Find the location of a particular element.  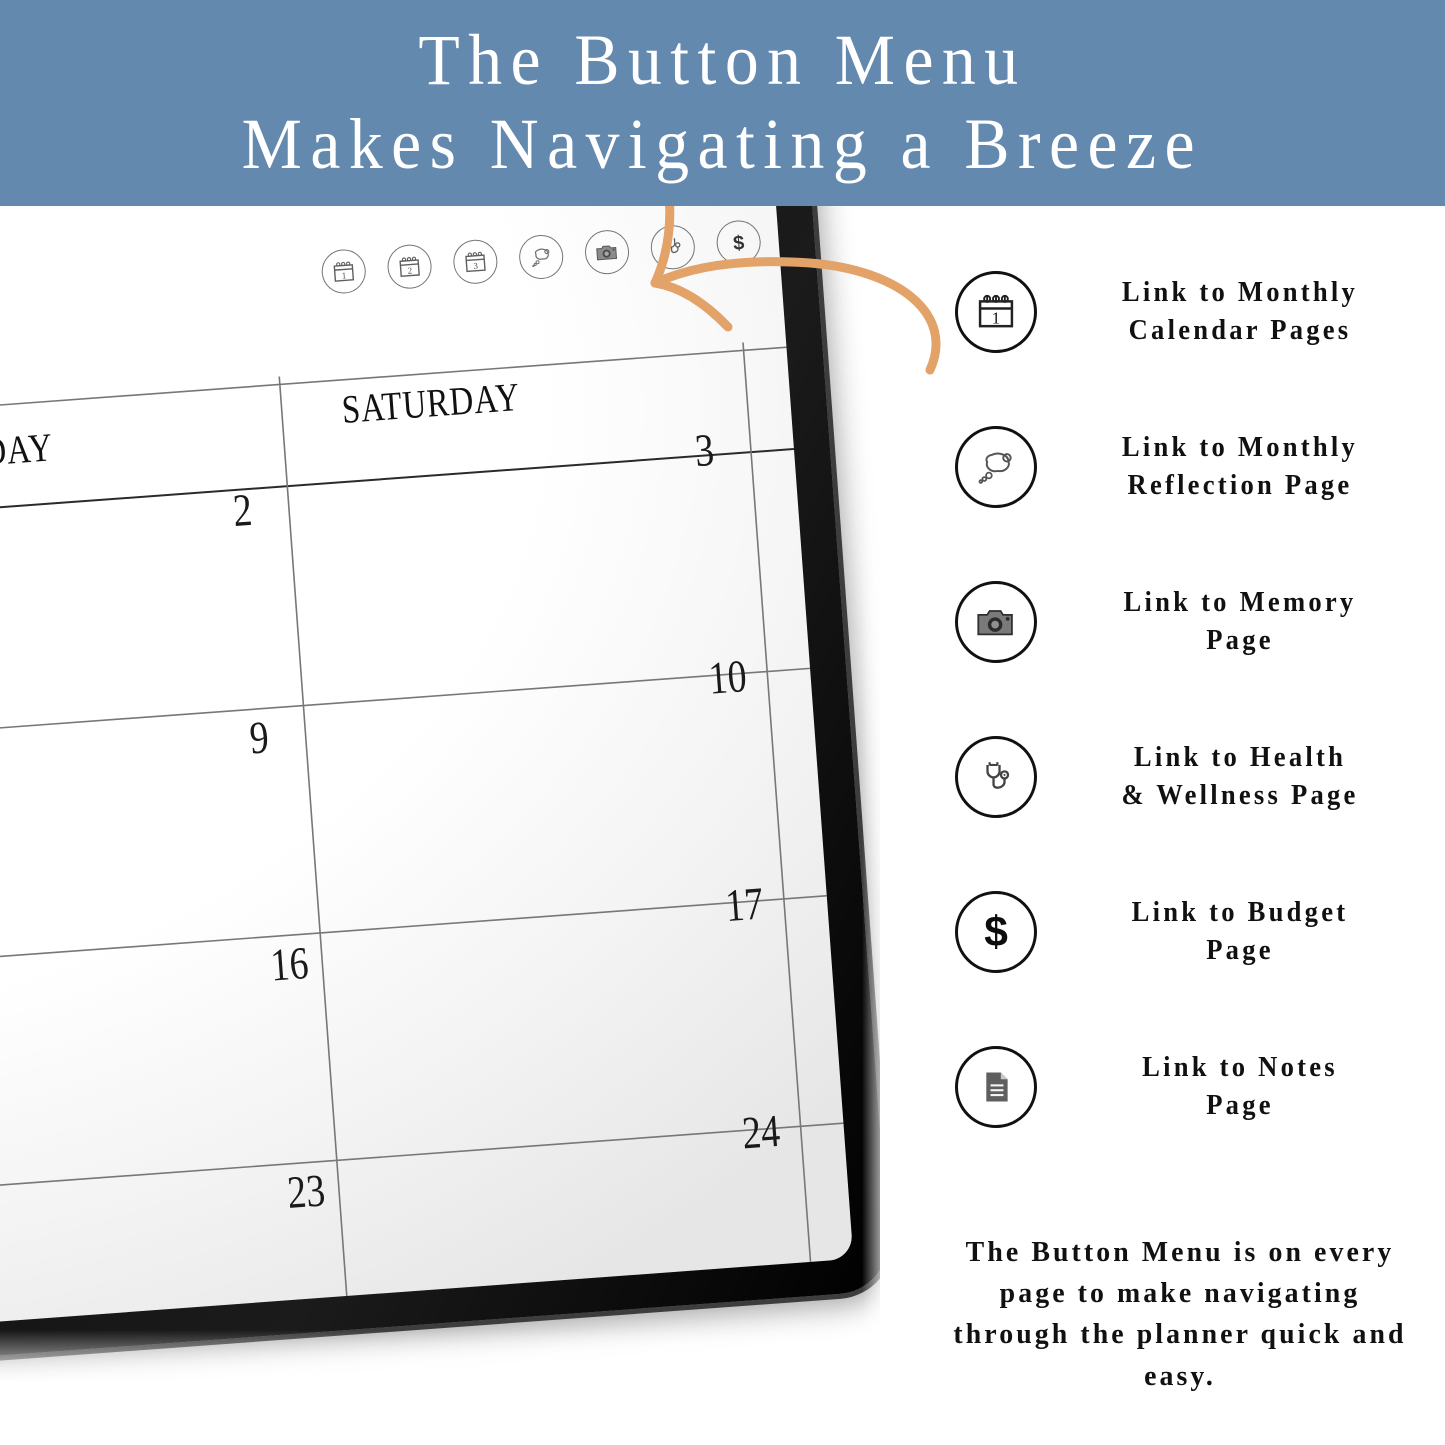

legend-badge-calendar: 1 is located at coordinates (996, 312).